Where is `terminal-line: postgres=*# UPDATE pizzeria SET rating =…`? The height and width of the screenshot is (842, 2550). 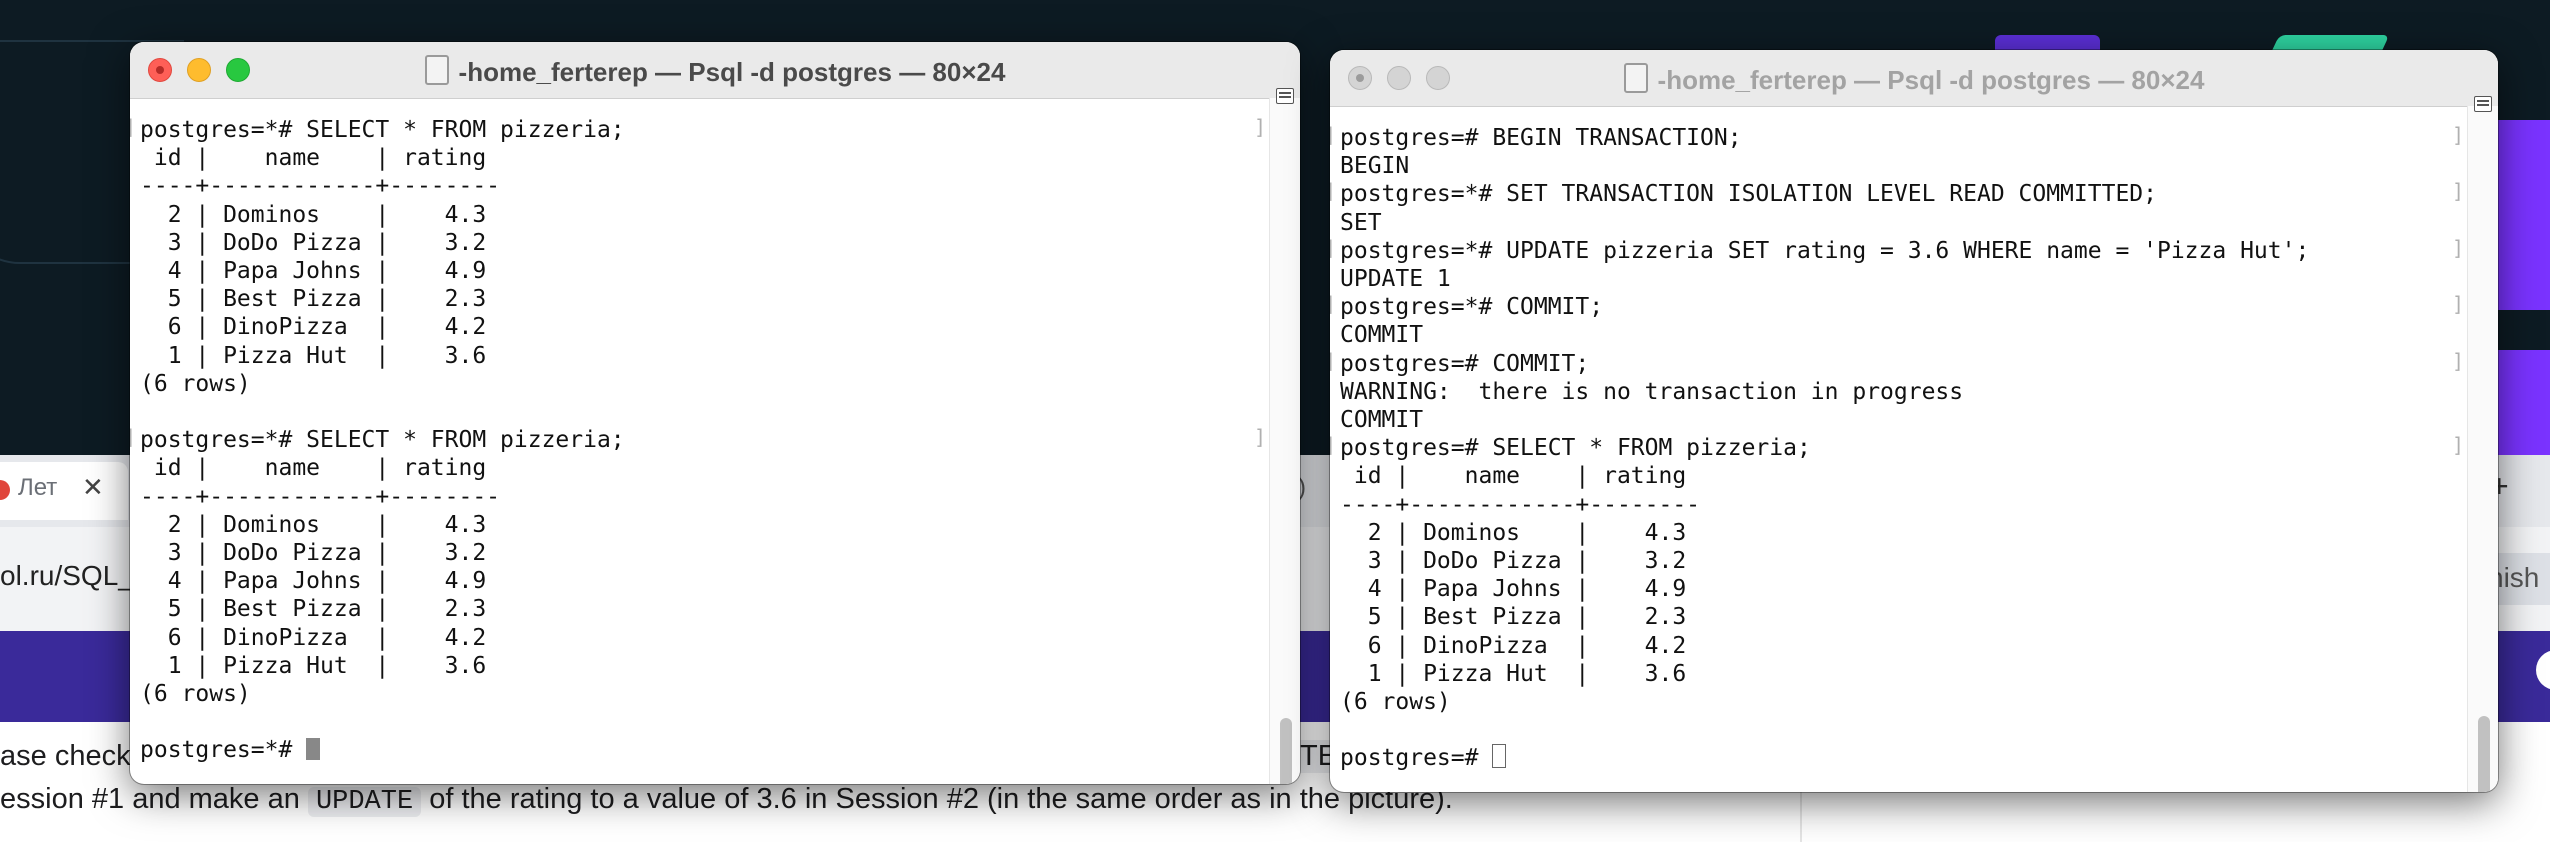 terminal-line: postgres=*# UPDATE pizzeria SET rating =… is located at coordinates (1825, 250).